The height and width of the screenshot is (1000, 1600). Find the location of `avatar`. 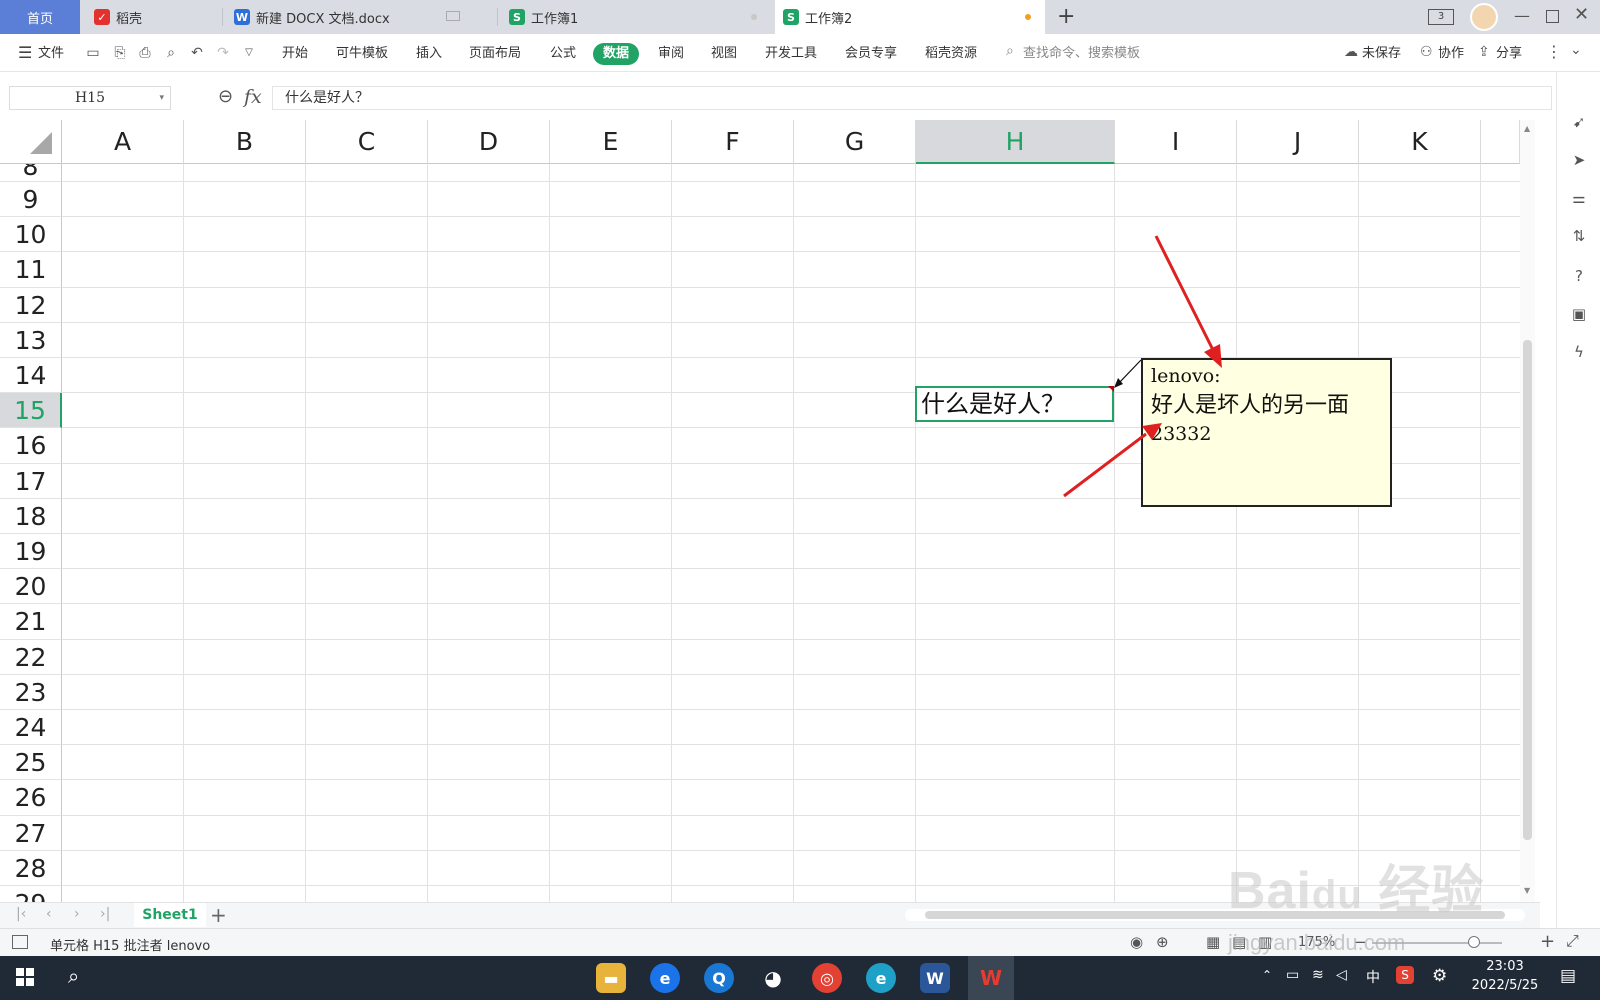

avatar is located at coordinates (1484, 17).